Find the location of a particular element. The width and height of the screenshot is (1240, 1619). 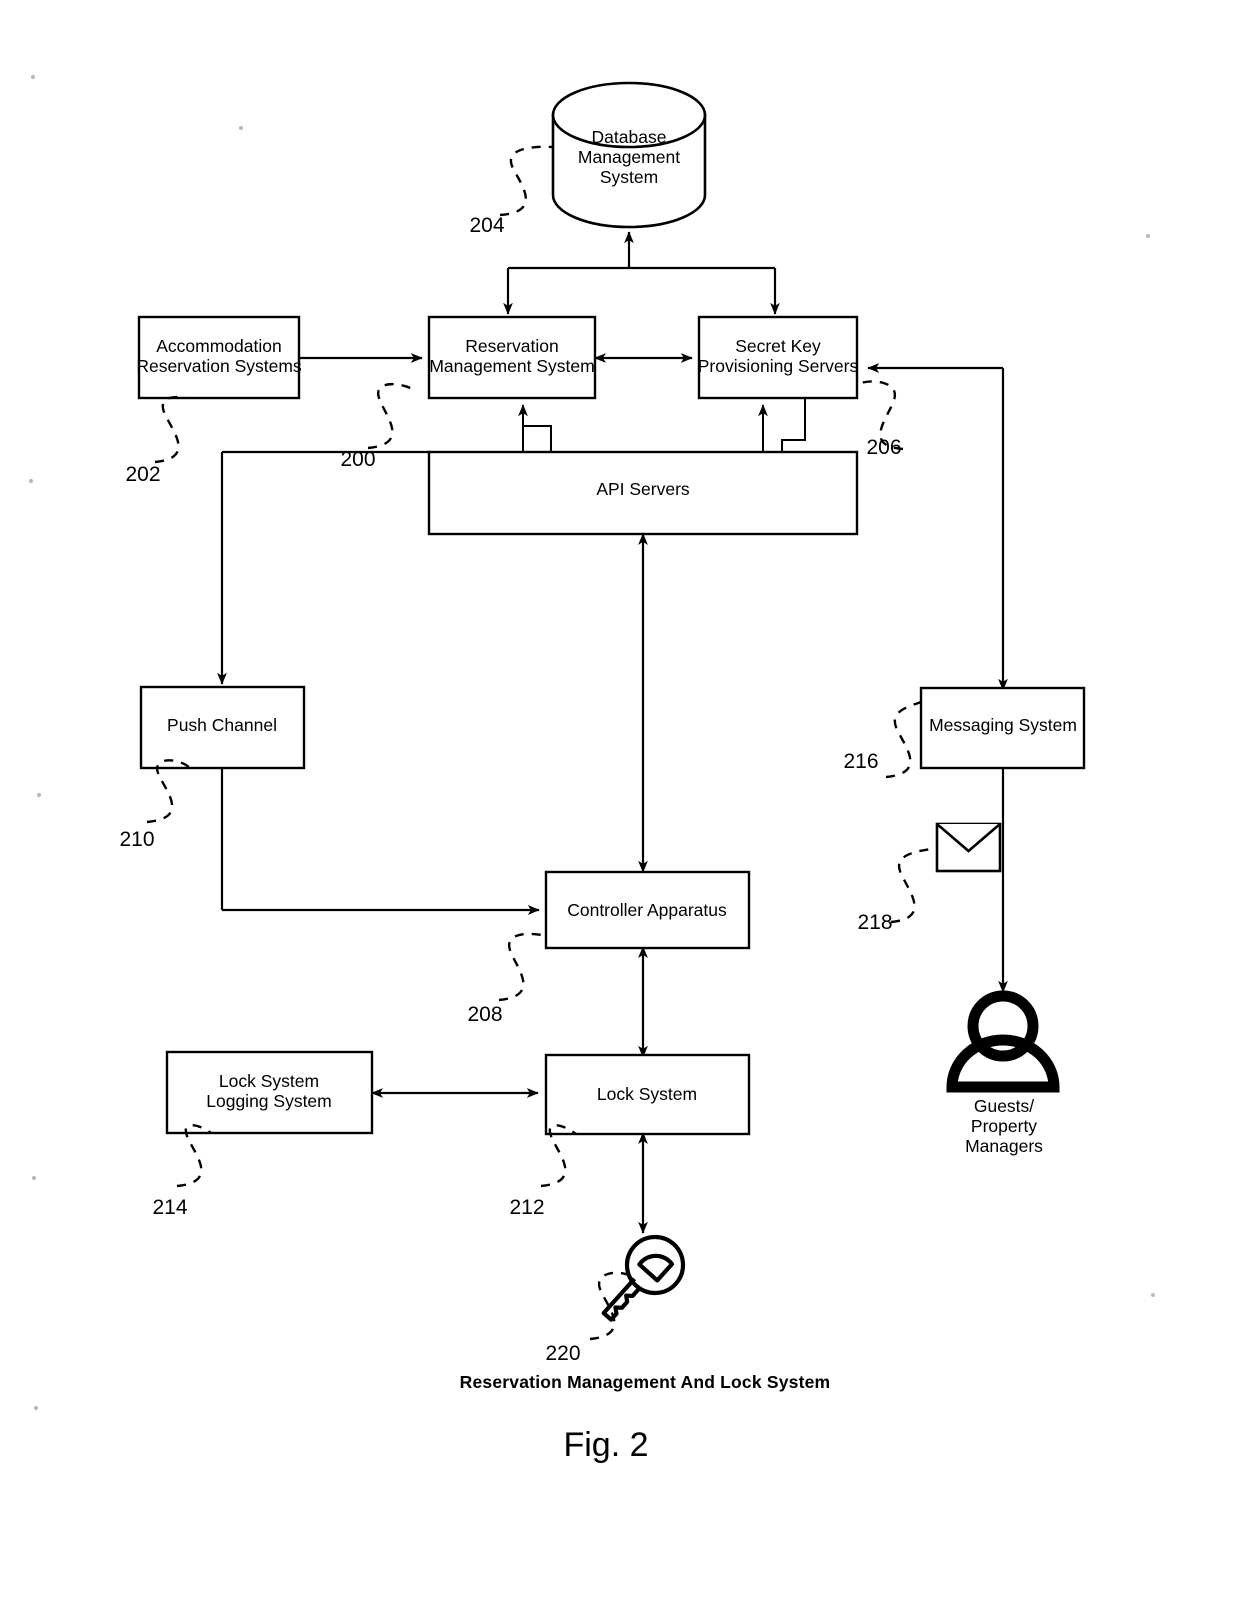

dbms-label-line2: Management is located at coordinates (629, 157).